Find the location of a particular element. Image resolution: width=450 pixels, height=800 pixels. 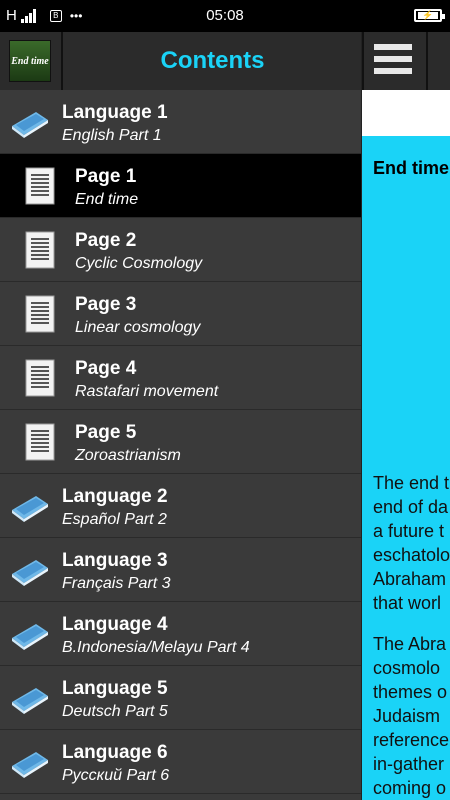

item-subtitle: Cyclic Cosmology is located at coordinates (139, 263).